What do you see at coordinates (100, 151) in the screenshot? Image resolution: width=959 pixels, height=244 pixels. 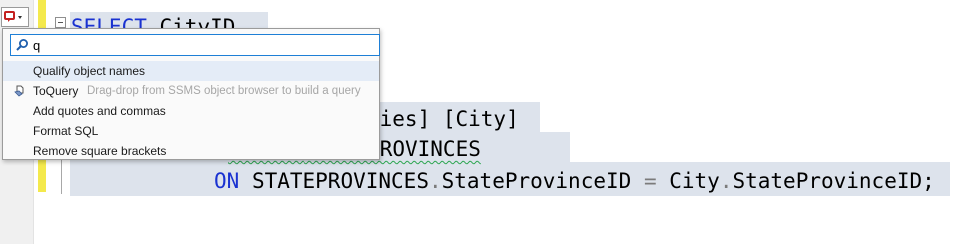 I see `menu-item-label: Remove square brackets` at bounding box center [100, 151].